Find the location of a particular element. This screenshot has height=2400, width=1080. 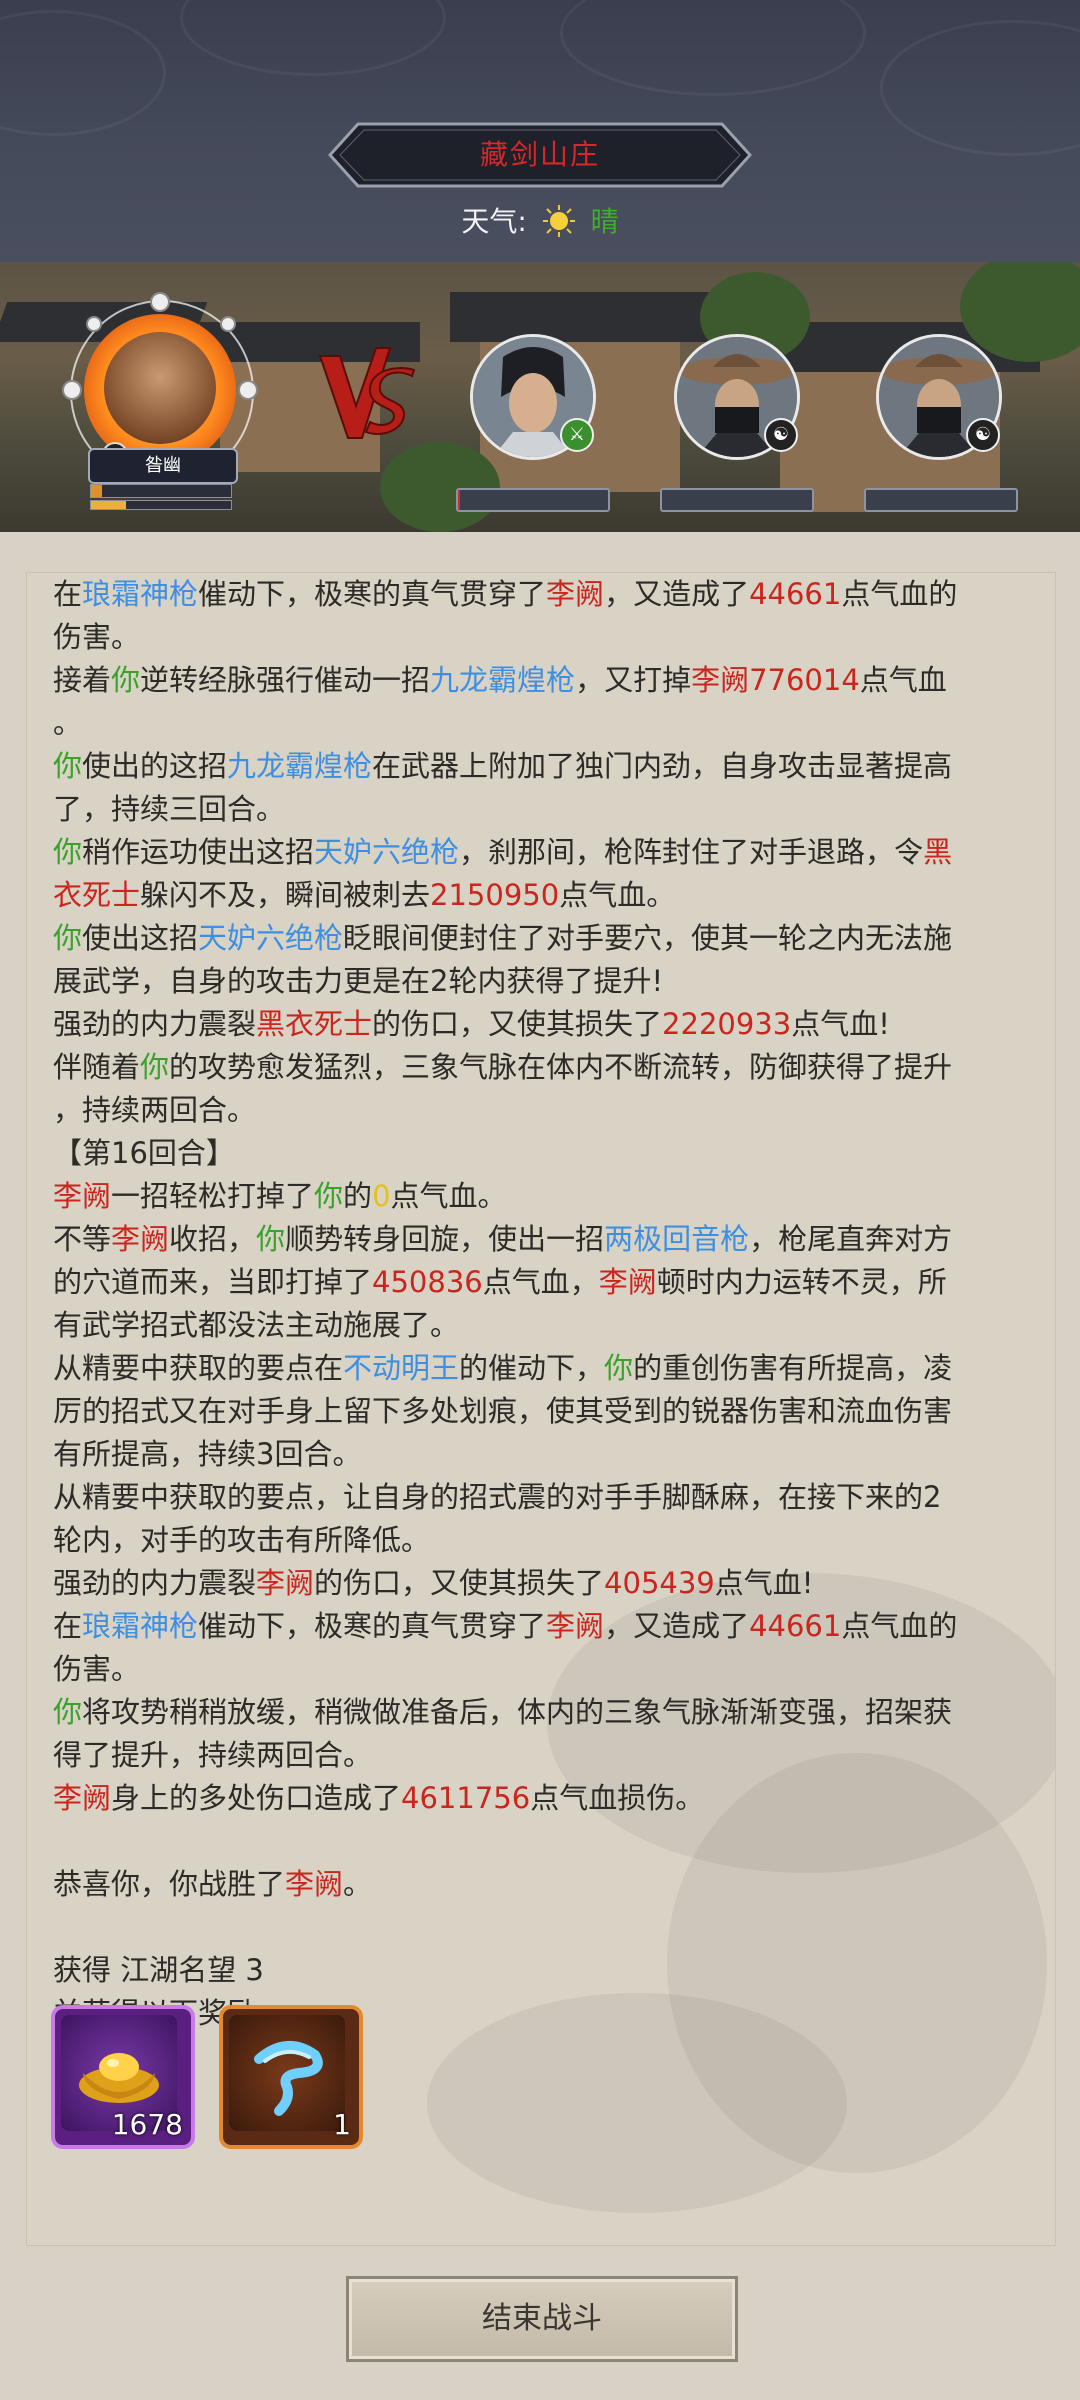

enemy-avatar-3: ☯ is located at coordinates (939, 397).